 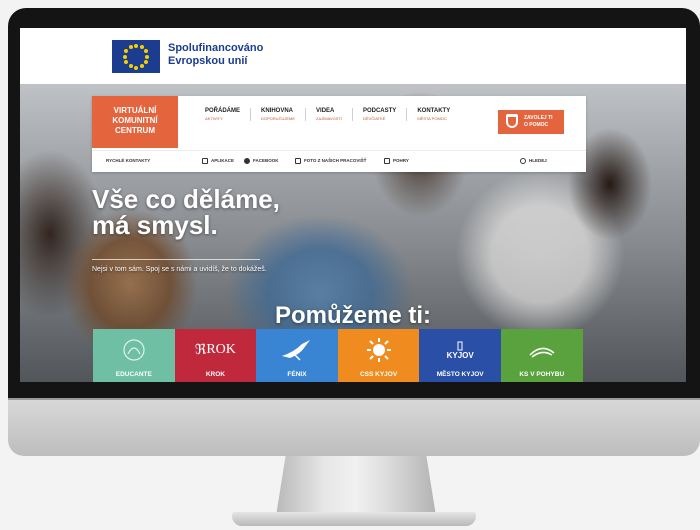 What do you see at coordinates (379, 111) in the screenshot?
I see `menu-item-label: PODCASTY` at bounding box center [379, 111].